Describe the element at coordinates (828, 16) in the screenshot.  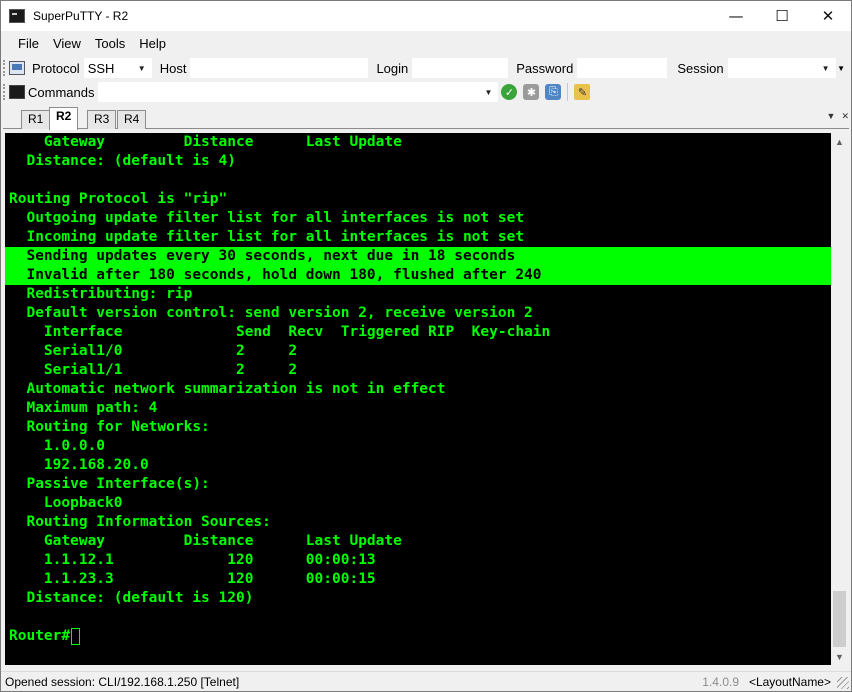
I see `close-button: ✕` at that location.